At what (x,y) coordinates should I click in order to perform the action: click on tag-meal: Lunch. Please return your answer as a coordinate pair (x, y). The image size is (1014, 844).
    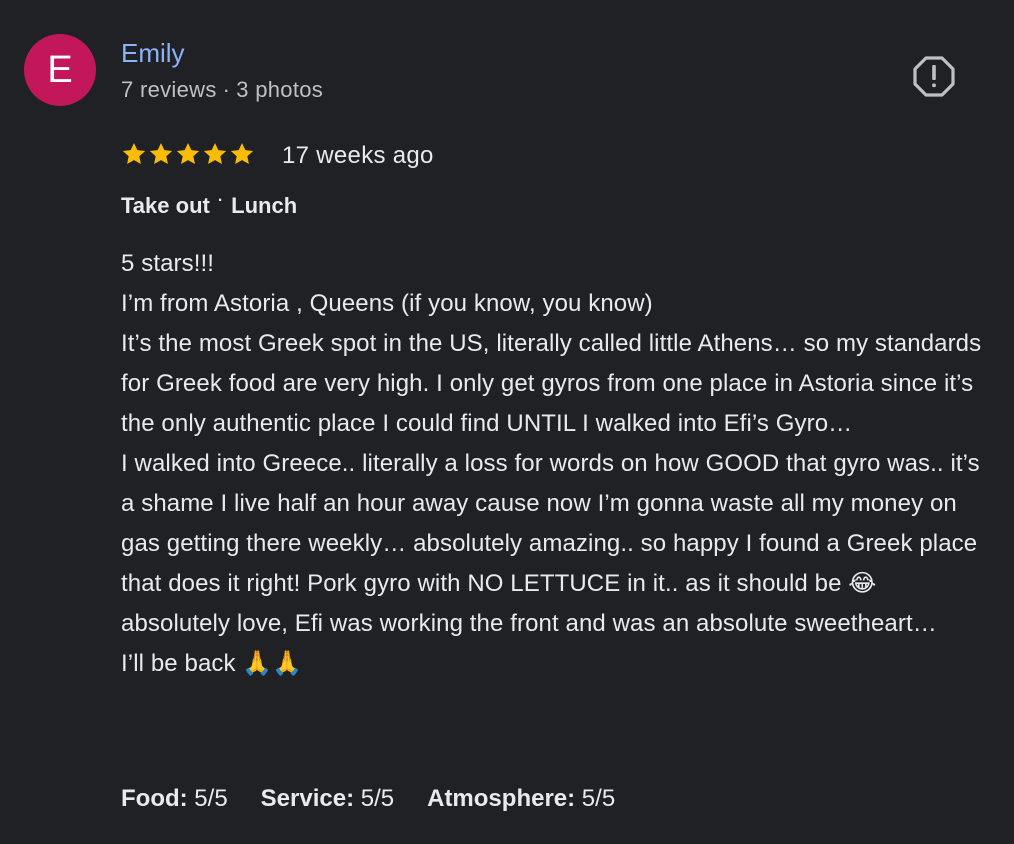
    Looking at the image, I should click on (264, 205).